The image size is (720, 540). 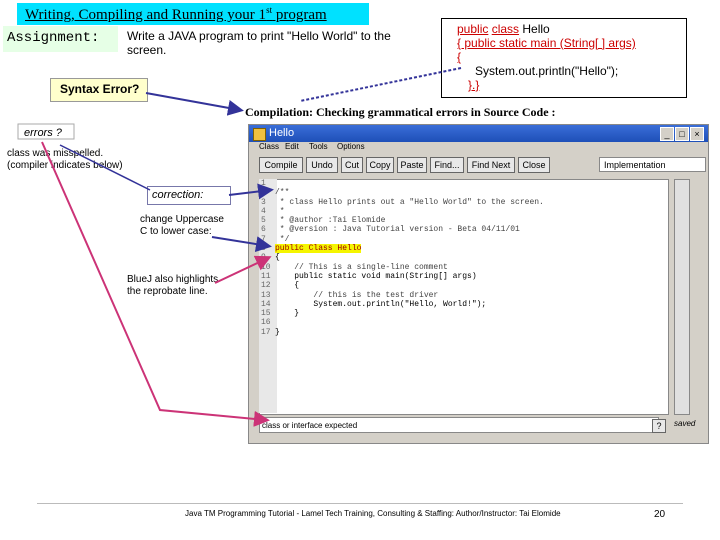 What do you see at coordinates (46, 131) in the screenshot?
I see `errors-callout-frame` at bounding box center [46, 131].